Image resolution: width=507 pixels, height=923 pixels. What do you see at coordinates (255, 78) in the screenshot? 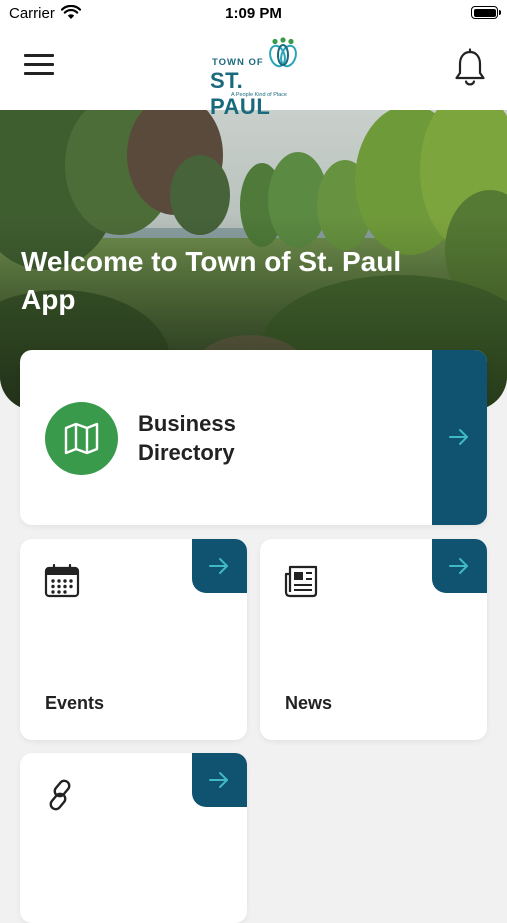
I see `town-logo: TOWN OF ST. PAUL A People Kind of Place` at bounding box center [255, 78].